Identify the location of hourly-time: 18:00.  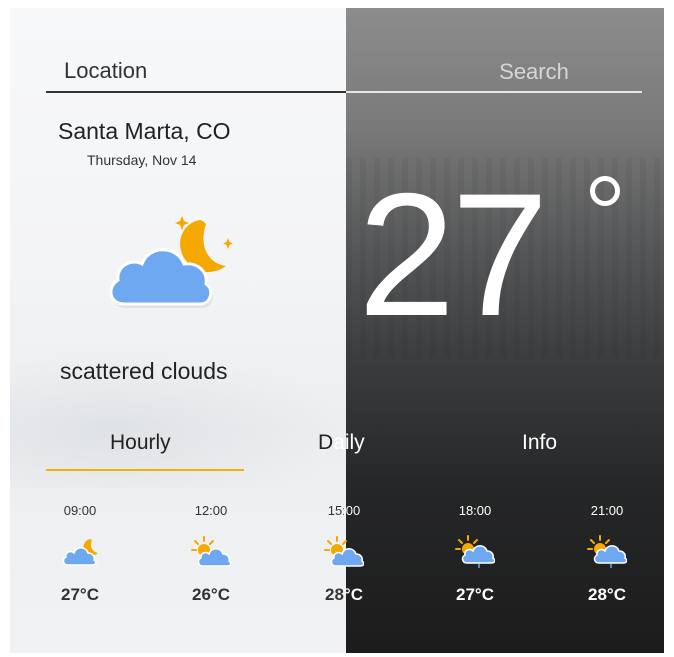
(475, 510).